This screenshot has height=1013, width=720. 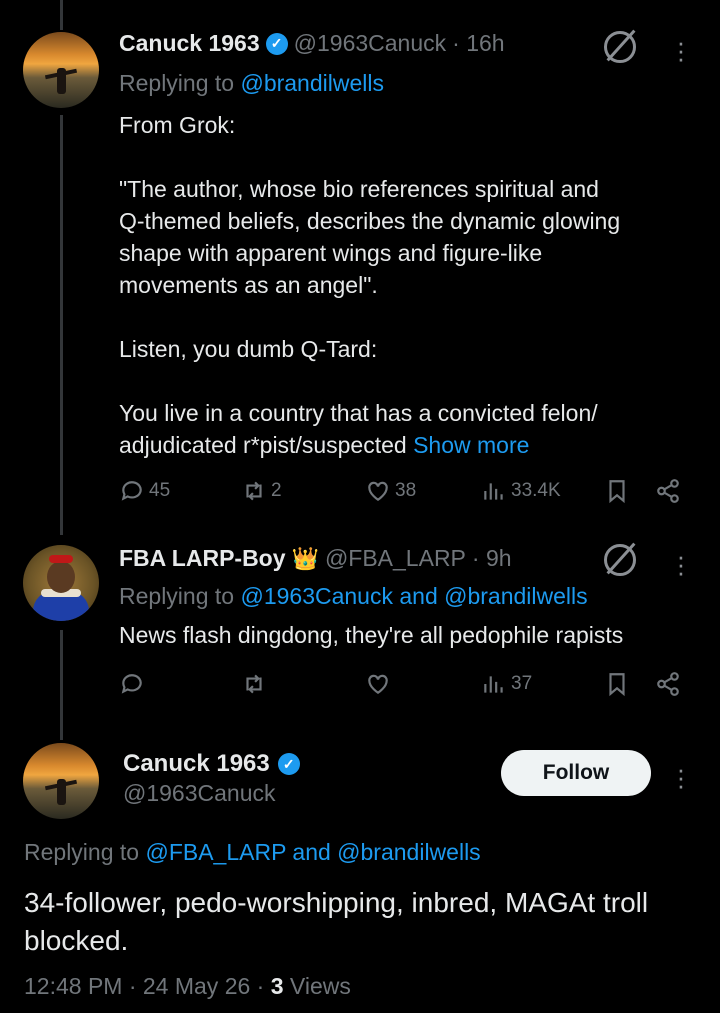 I want to click on body-line: Listen, you dumb Q-Tard:, so click(x=248, y=349).